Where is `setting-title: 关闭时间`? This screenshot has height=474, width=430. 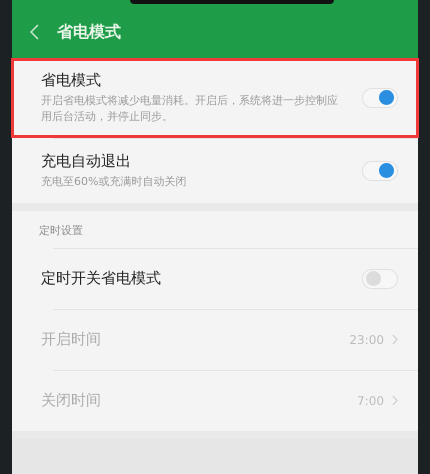
setting-title: 关闭时间 is located at coordinates (71, 400).